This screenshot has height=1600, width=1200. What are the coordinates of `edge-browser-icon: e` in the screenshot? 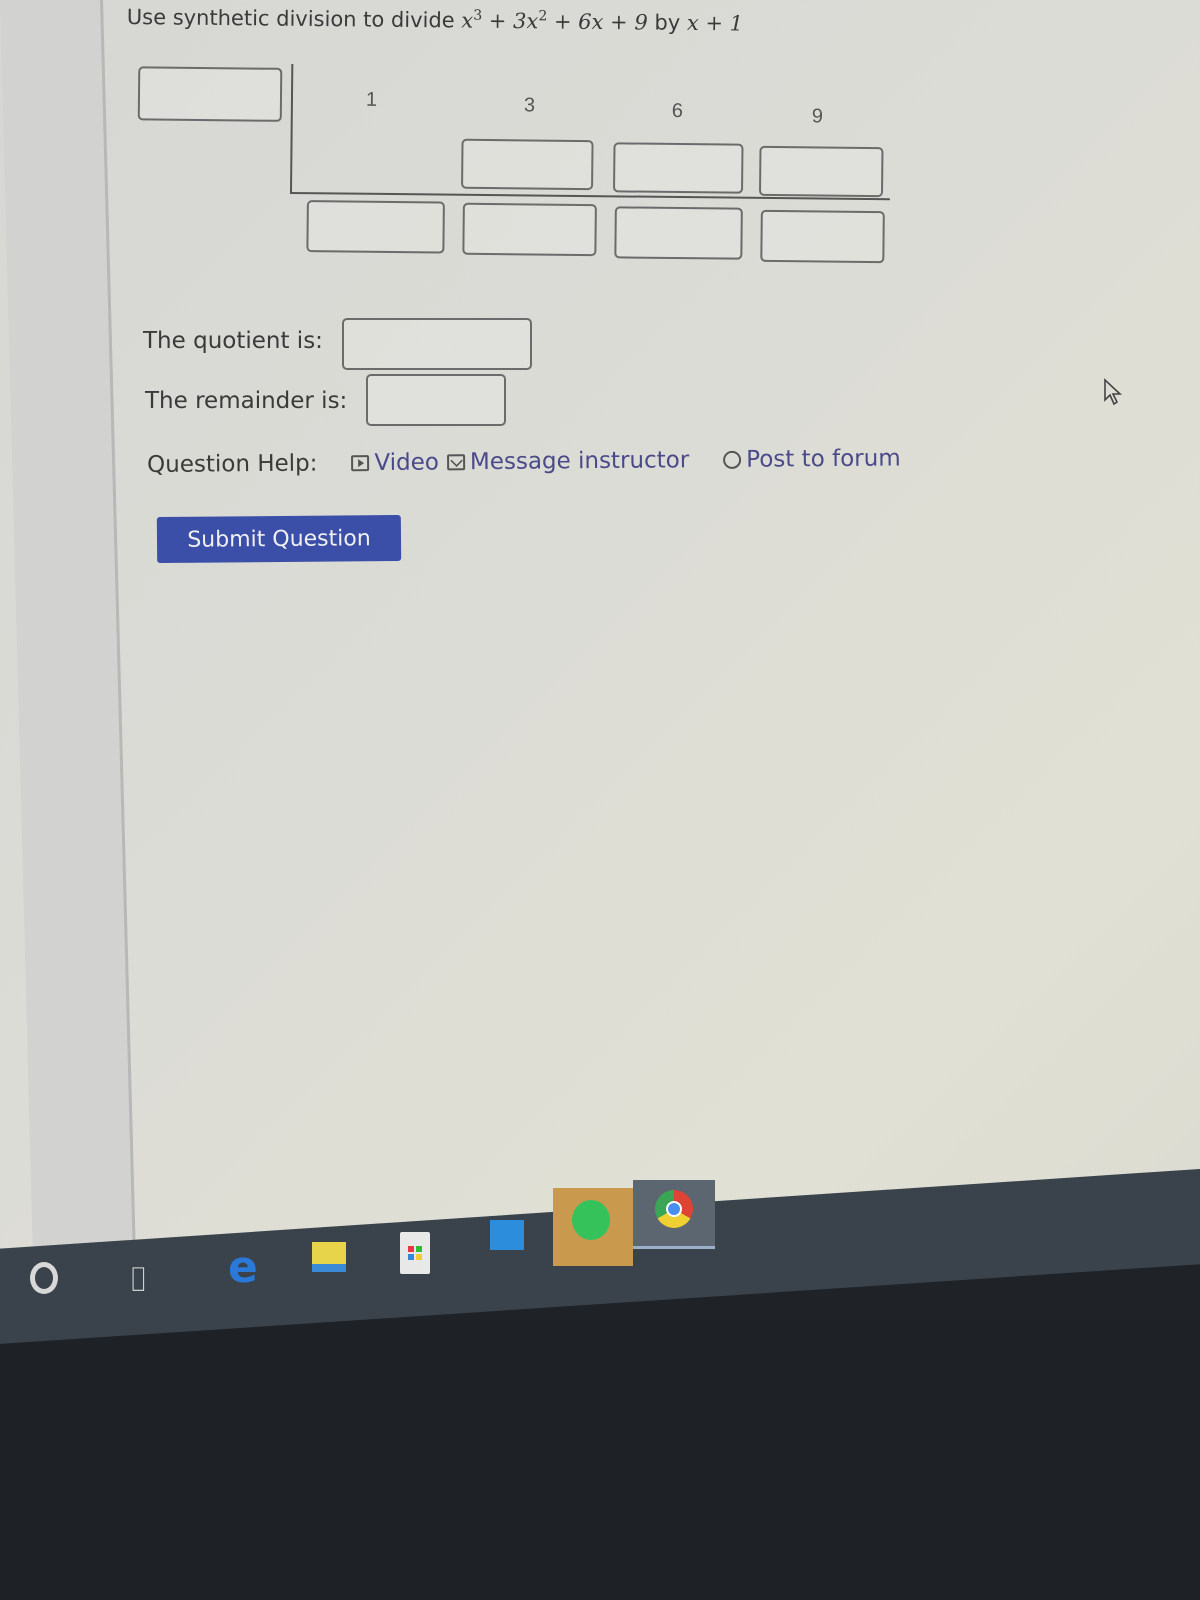 It's located at (243, 1267).